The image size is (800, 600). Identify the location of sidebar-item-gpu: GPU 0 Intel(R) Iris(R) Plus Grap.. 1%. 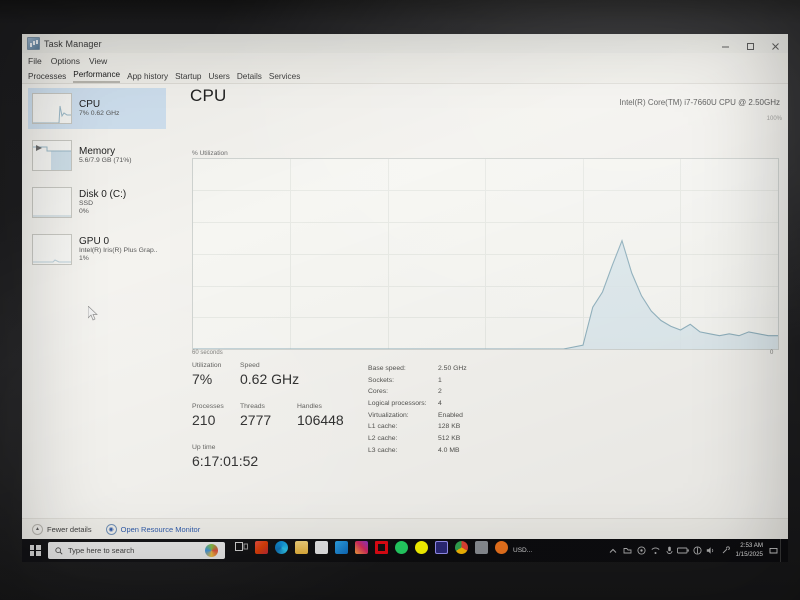
(97, 249).